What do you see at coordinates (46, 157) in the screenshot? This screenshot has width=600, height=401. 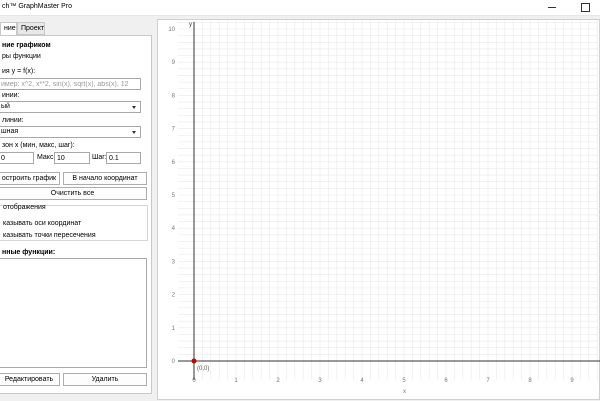 I see `range-max-label: Макс:` at bounding box center [46, 157].